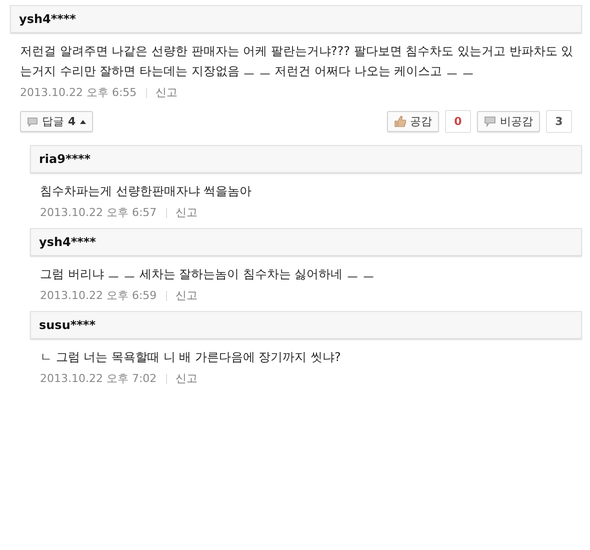 This screenshot has width=590, height=550. What do you see at coordinates (208, 274) in the screenshot?
I see `comment-text: 그럼 버리냐 ㅡ ㅡ 세차는 잘하는놈이 침수차는 싫어하네 ㅡ ㅡ` at bounding box center [208, 274].